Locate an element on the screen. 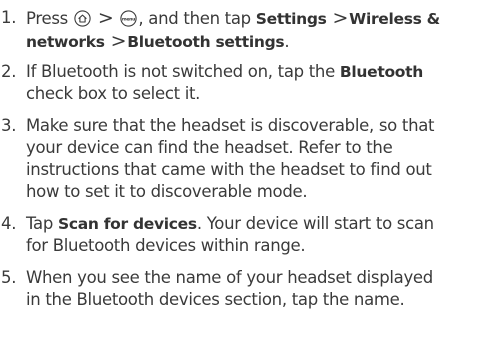  step-number: 4. is located at coordinates (9, 223).